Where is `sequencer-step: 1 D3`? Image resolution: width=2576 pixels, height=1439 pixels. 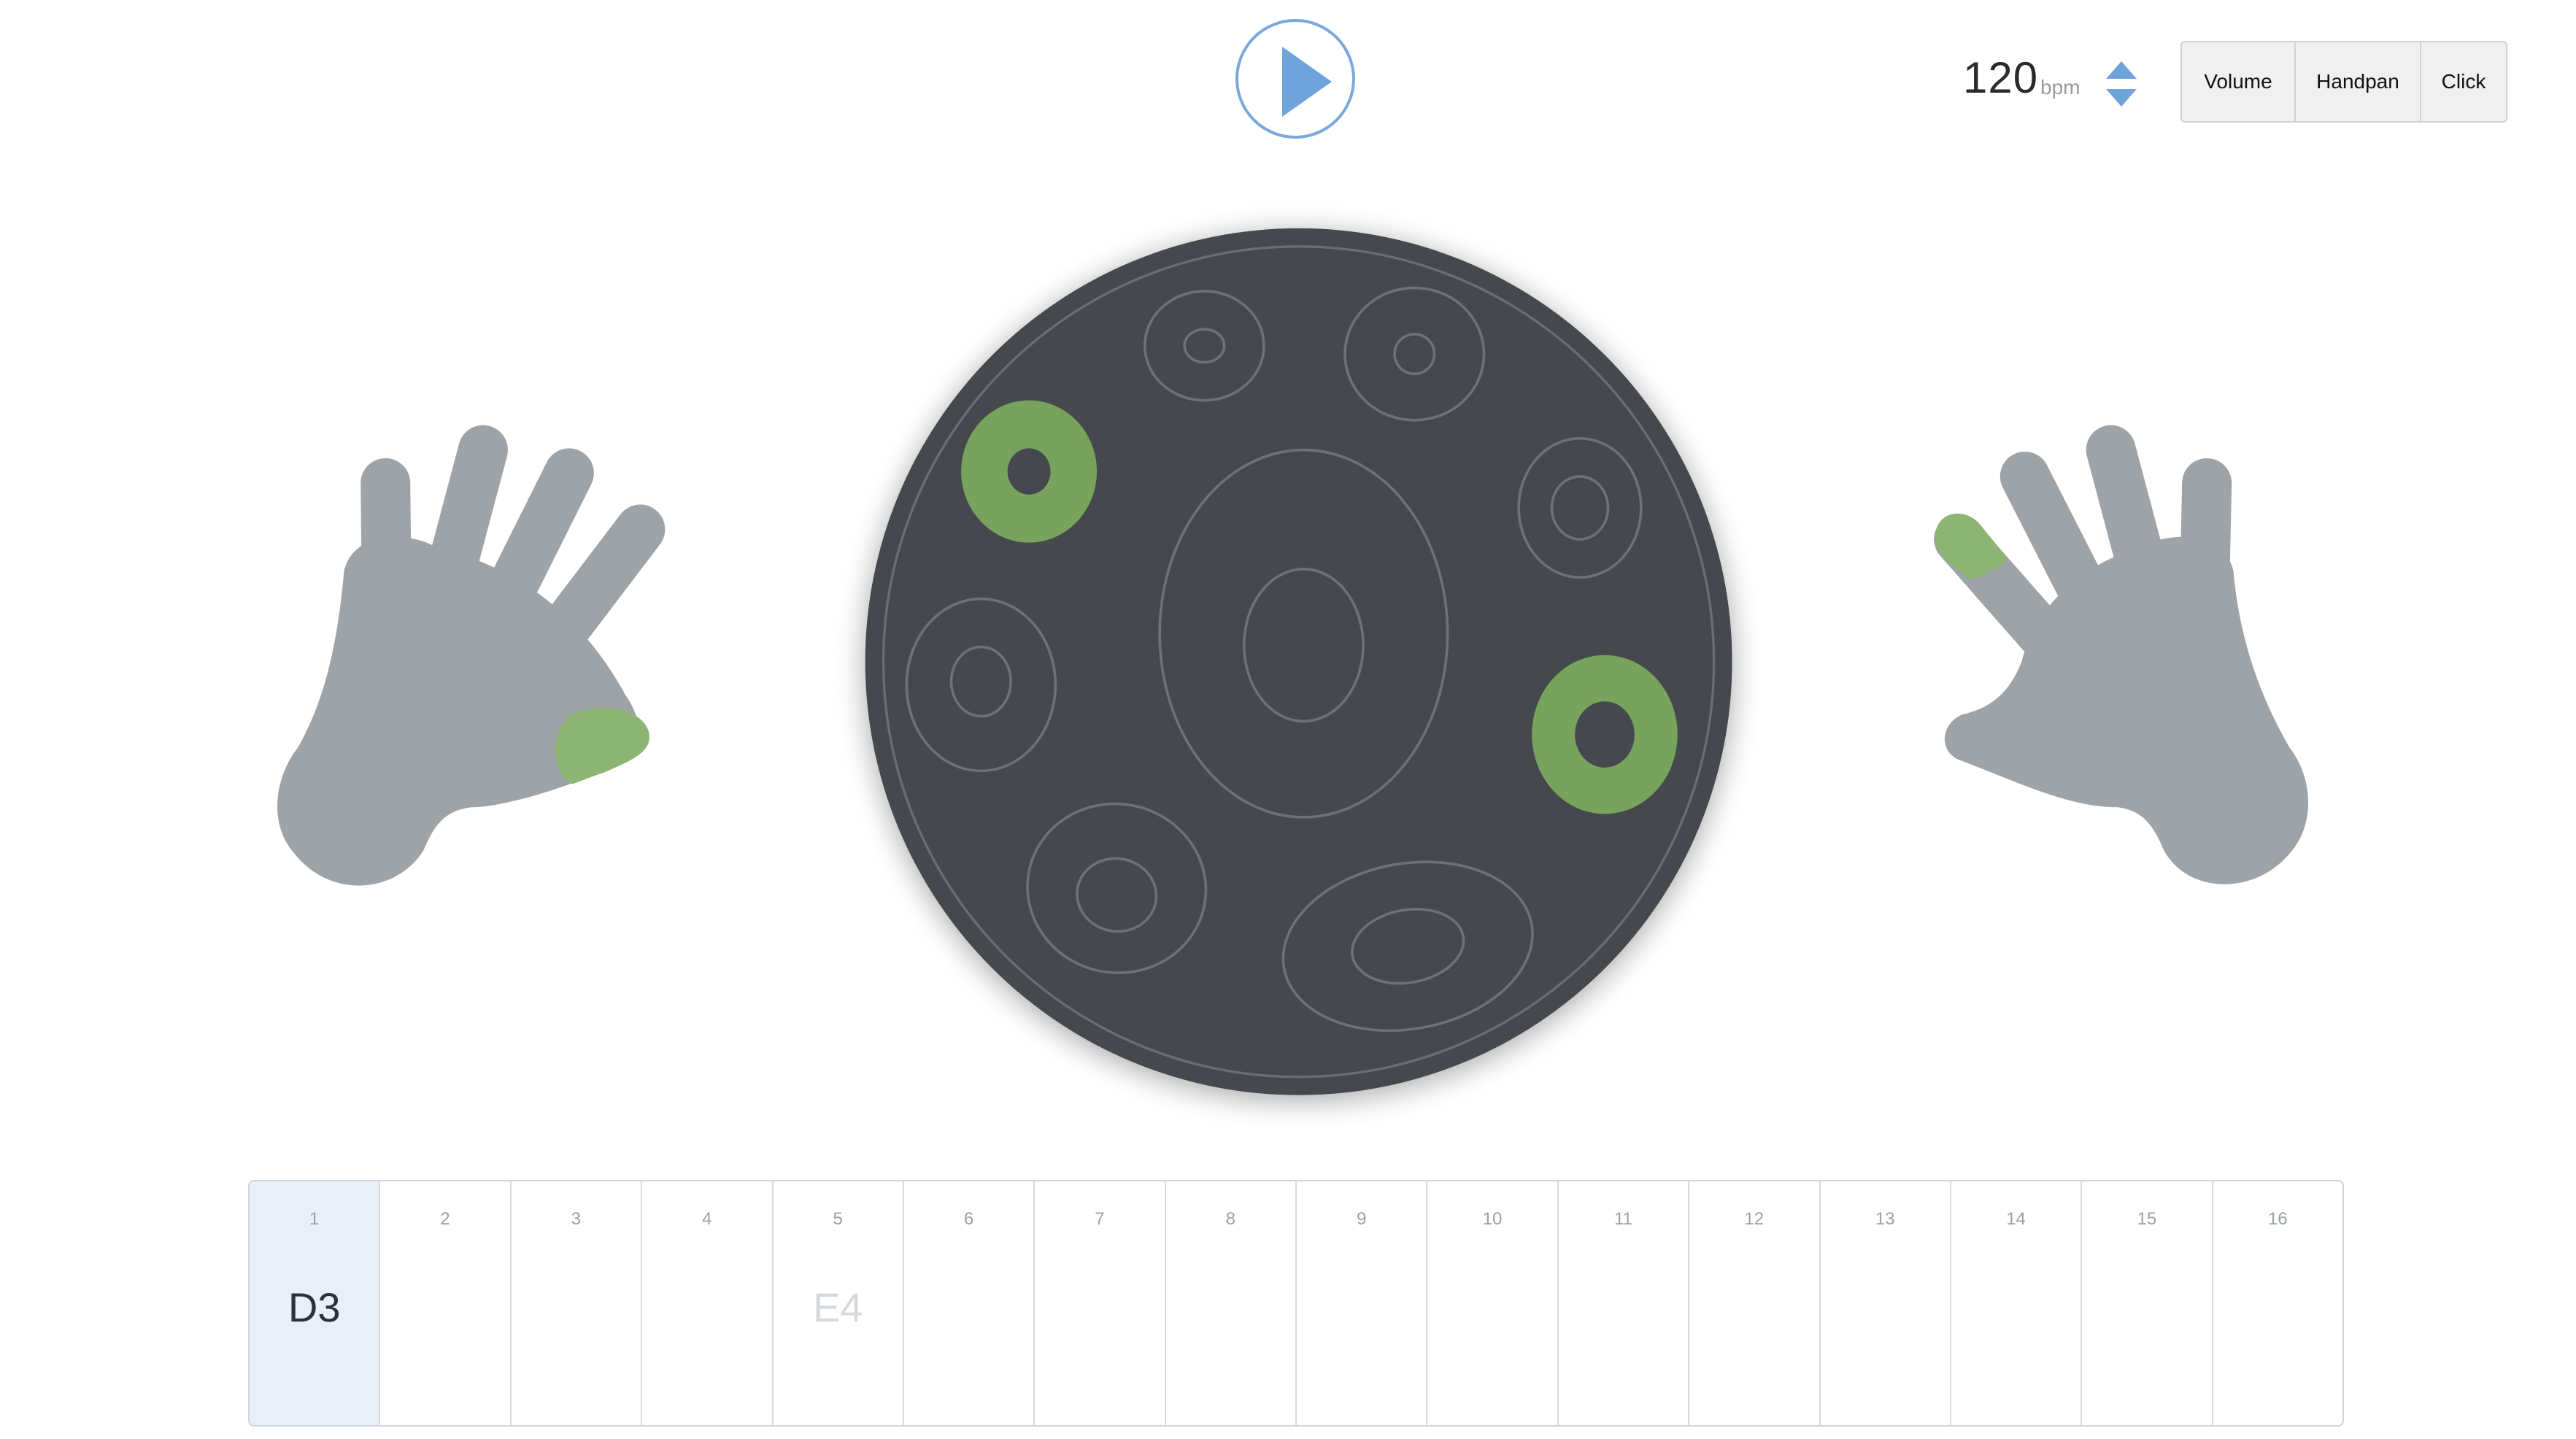
sequencer-step: 1 D3 is located at coordinates (314, 1303).